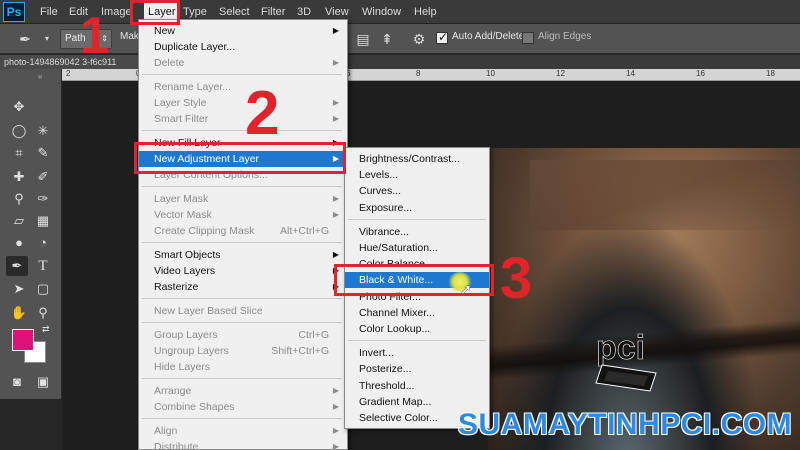 Image resolution: width=800 pixels, height=450 pixels. I want to click on history-brush-tool-icon: ✑, so click(43, 199).